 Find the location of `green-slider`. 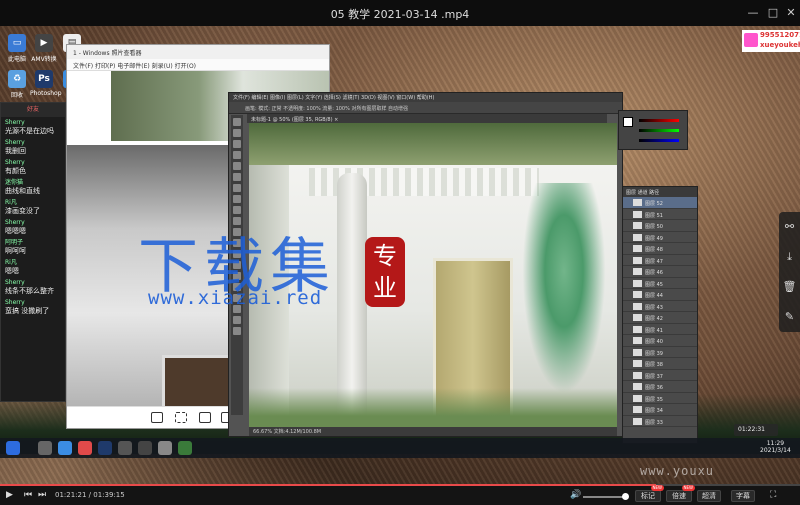

green-slider is located at coordinates (659, 130).